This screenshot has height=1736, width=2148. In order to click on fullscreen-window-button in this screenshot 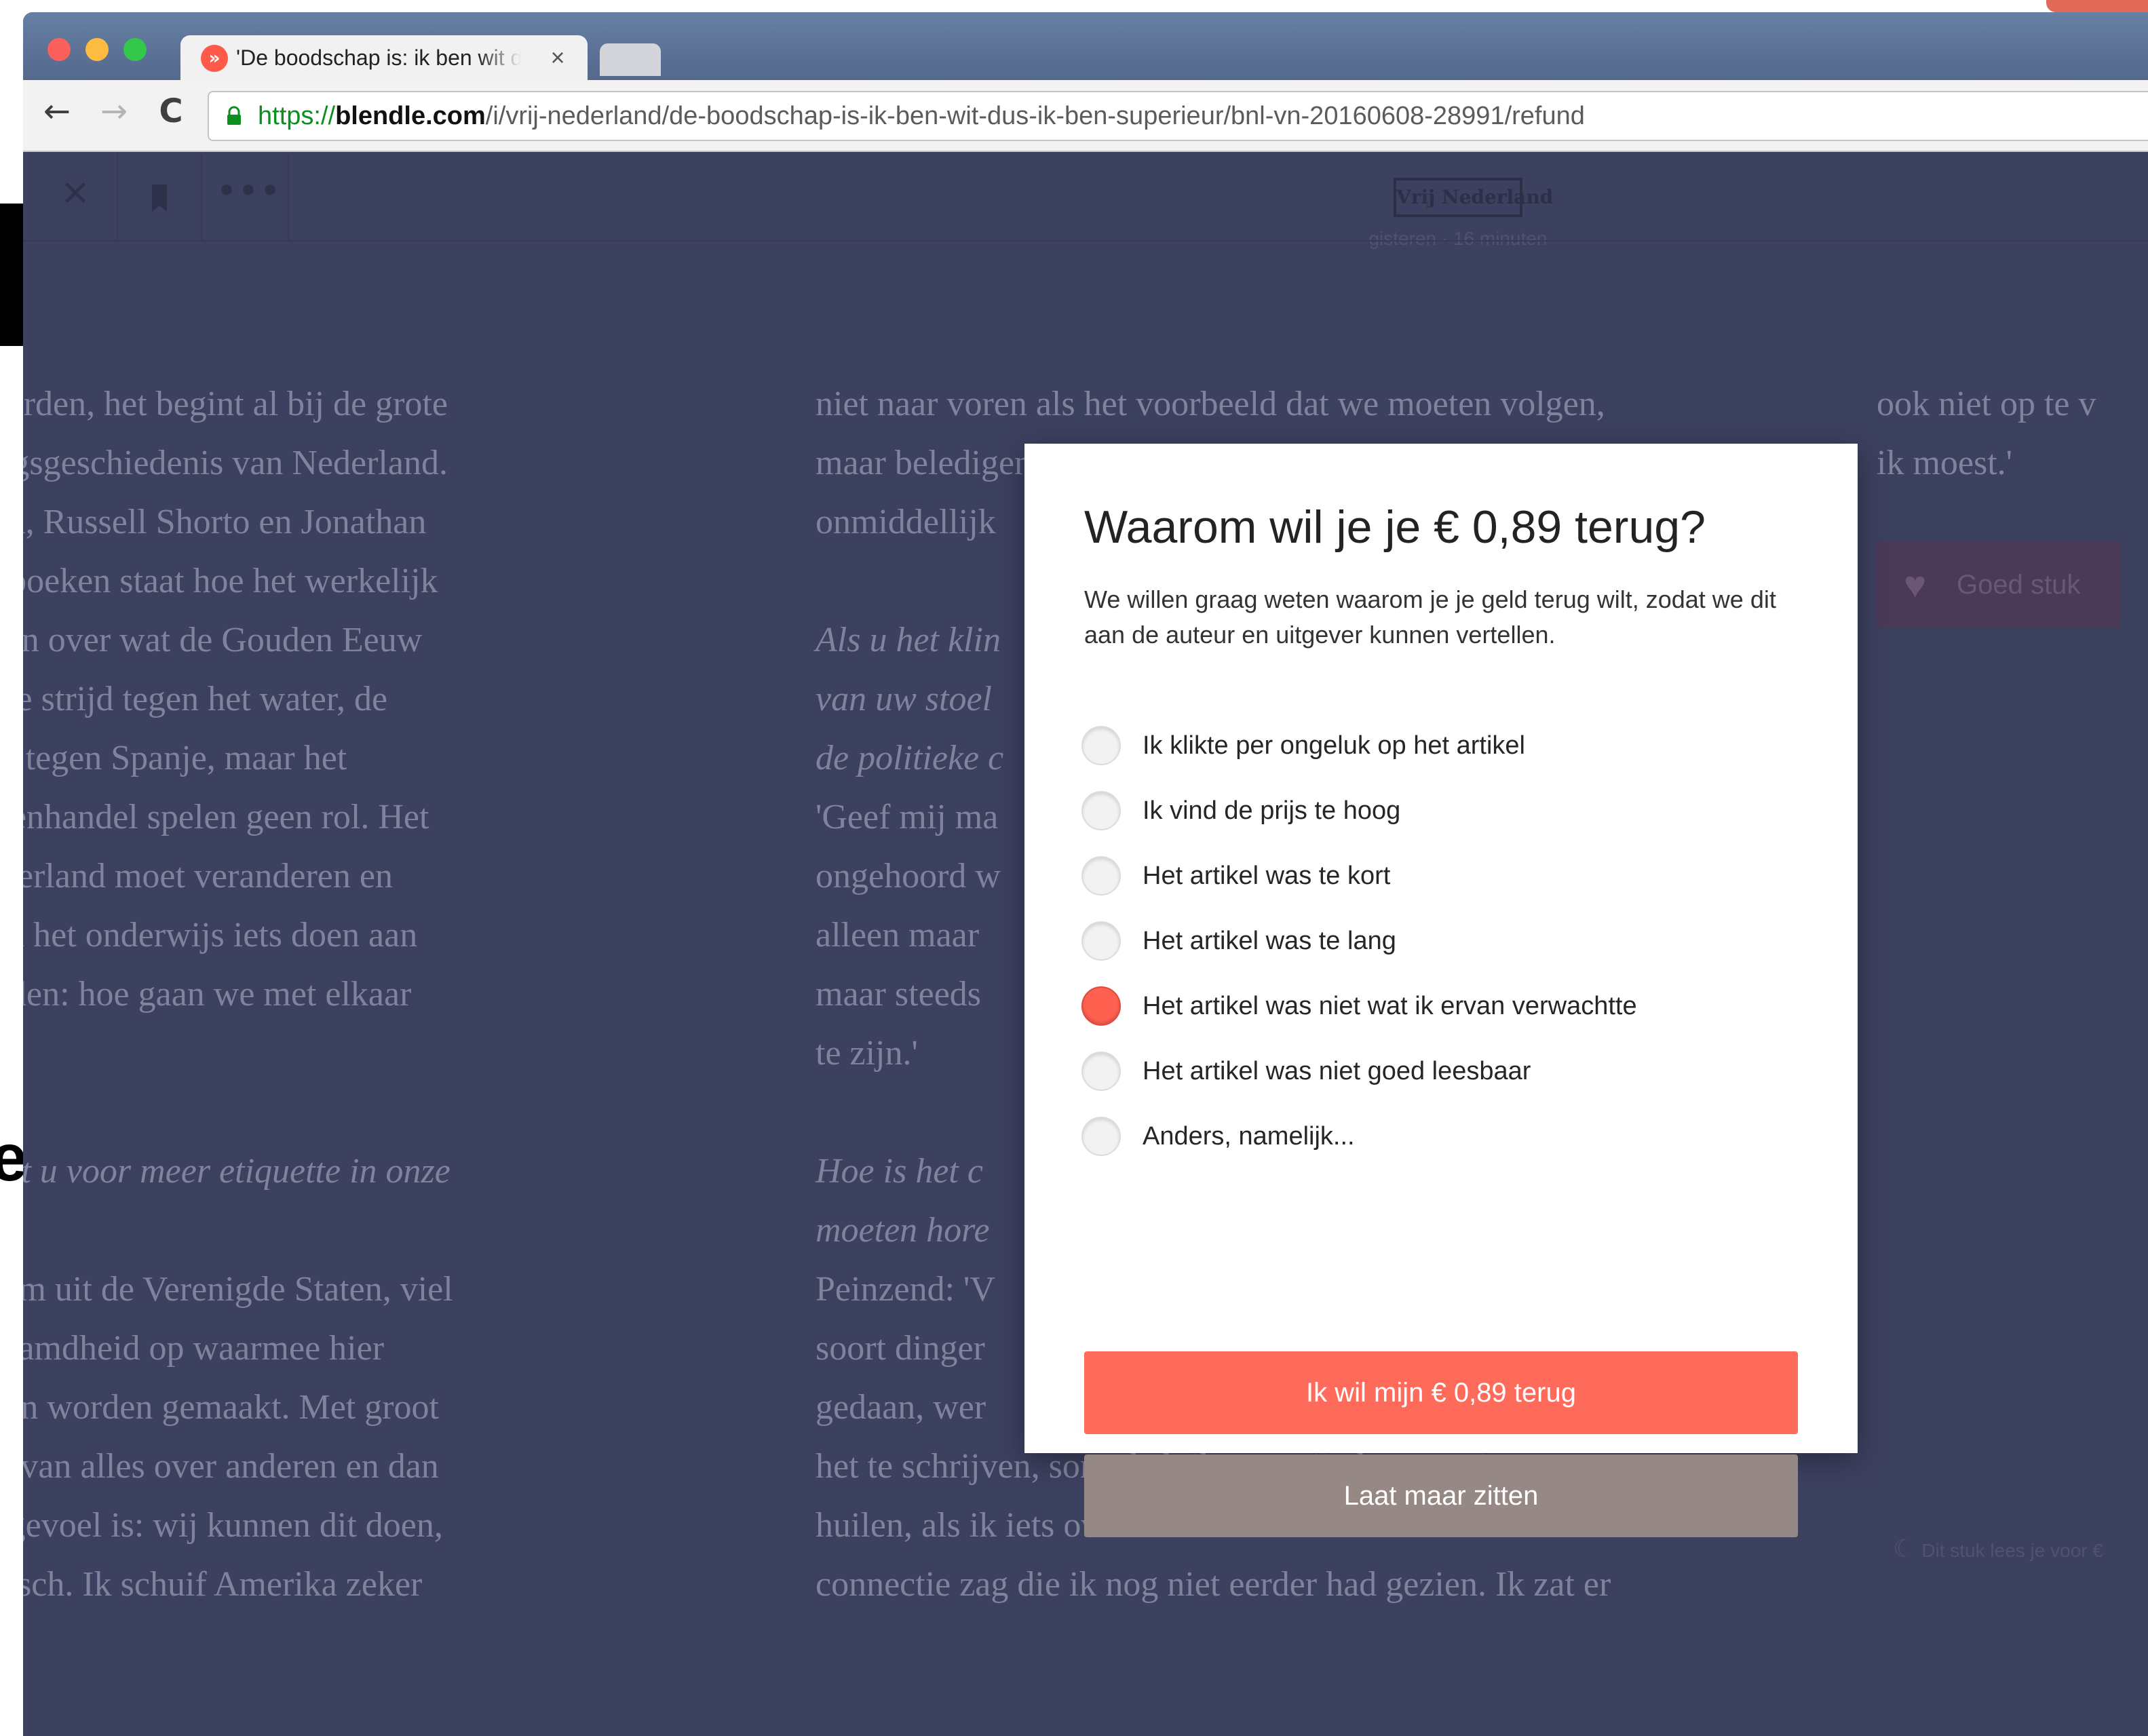, I will do `click(135, 50)`.